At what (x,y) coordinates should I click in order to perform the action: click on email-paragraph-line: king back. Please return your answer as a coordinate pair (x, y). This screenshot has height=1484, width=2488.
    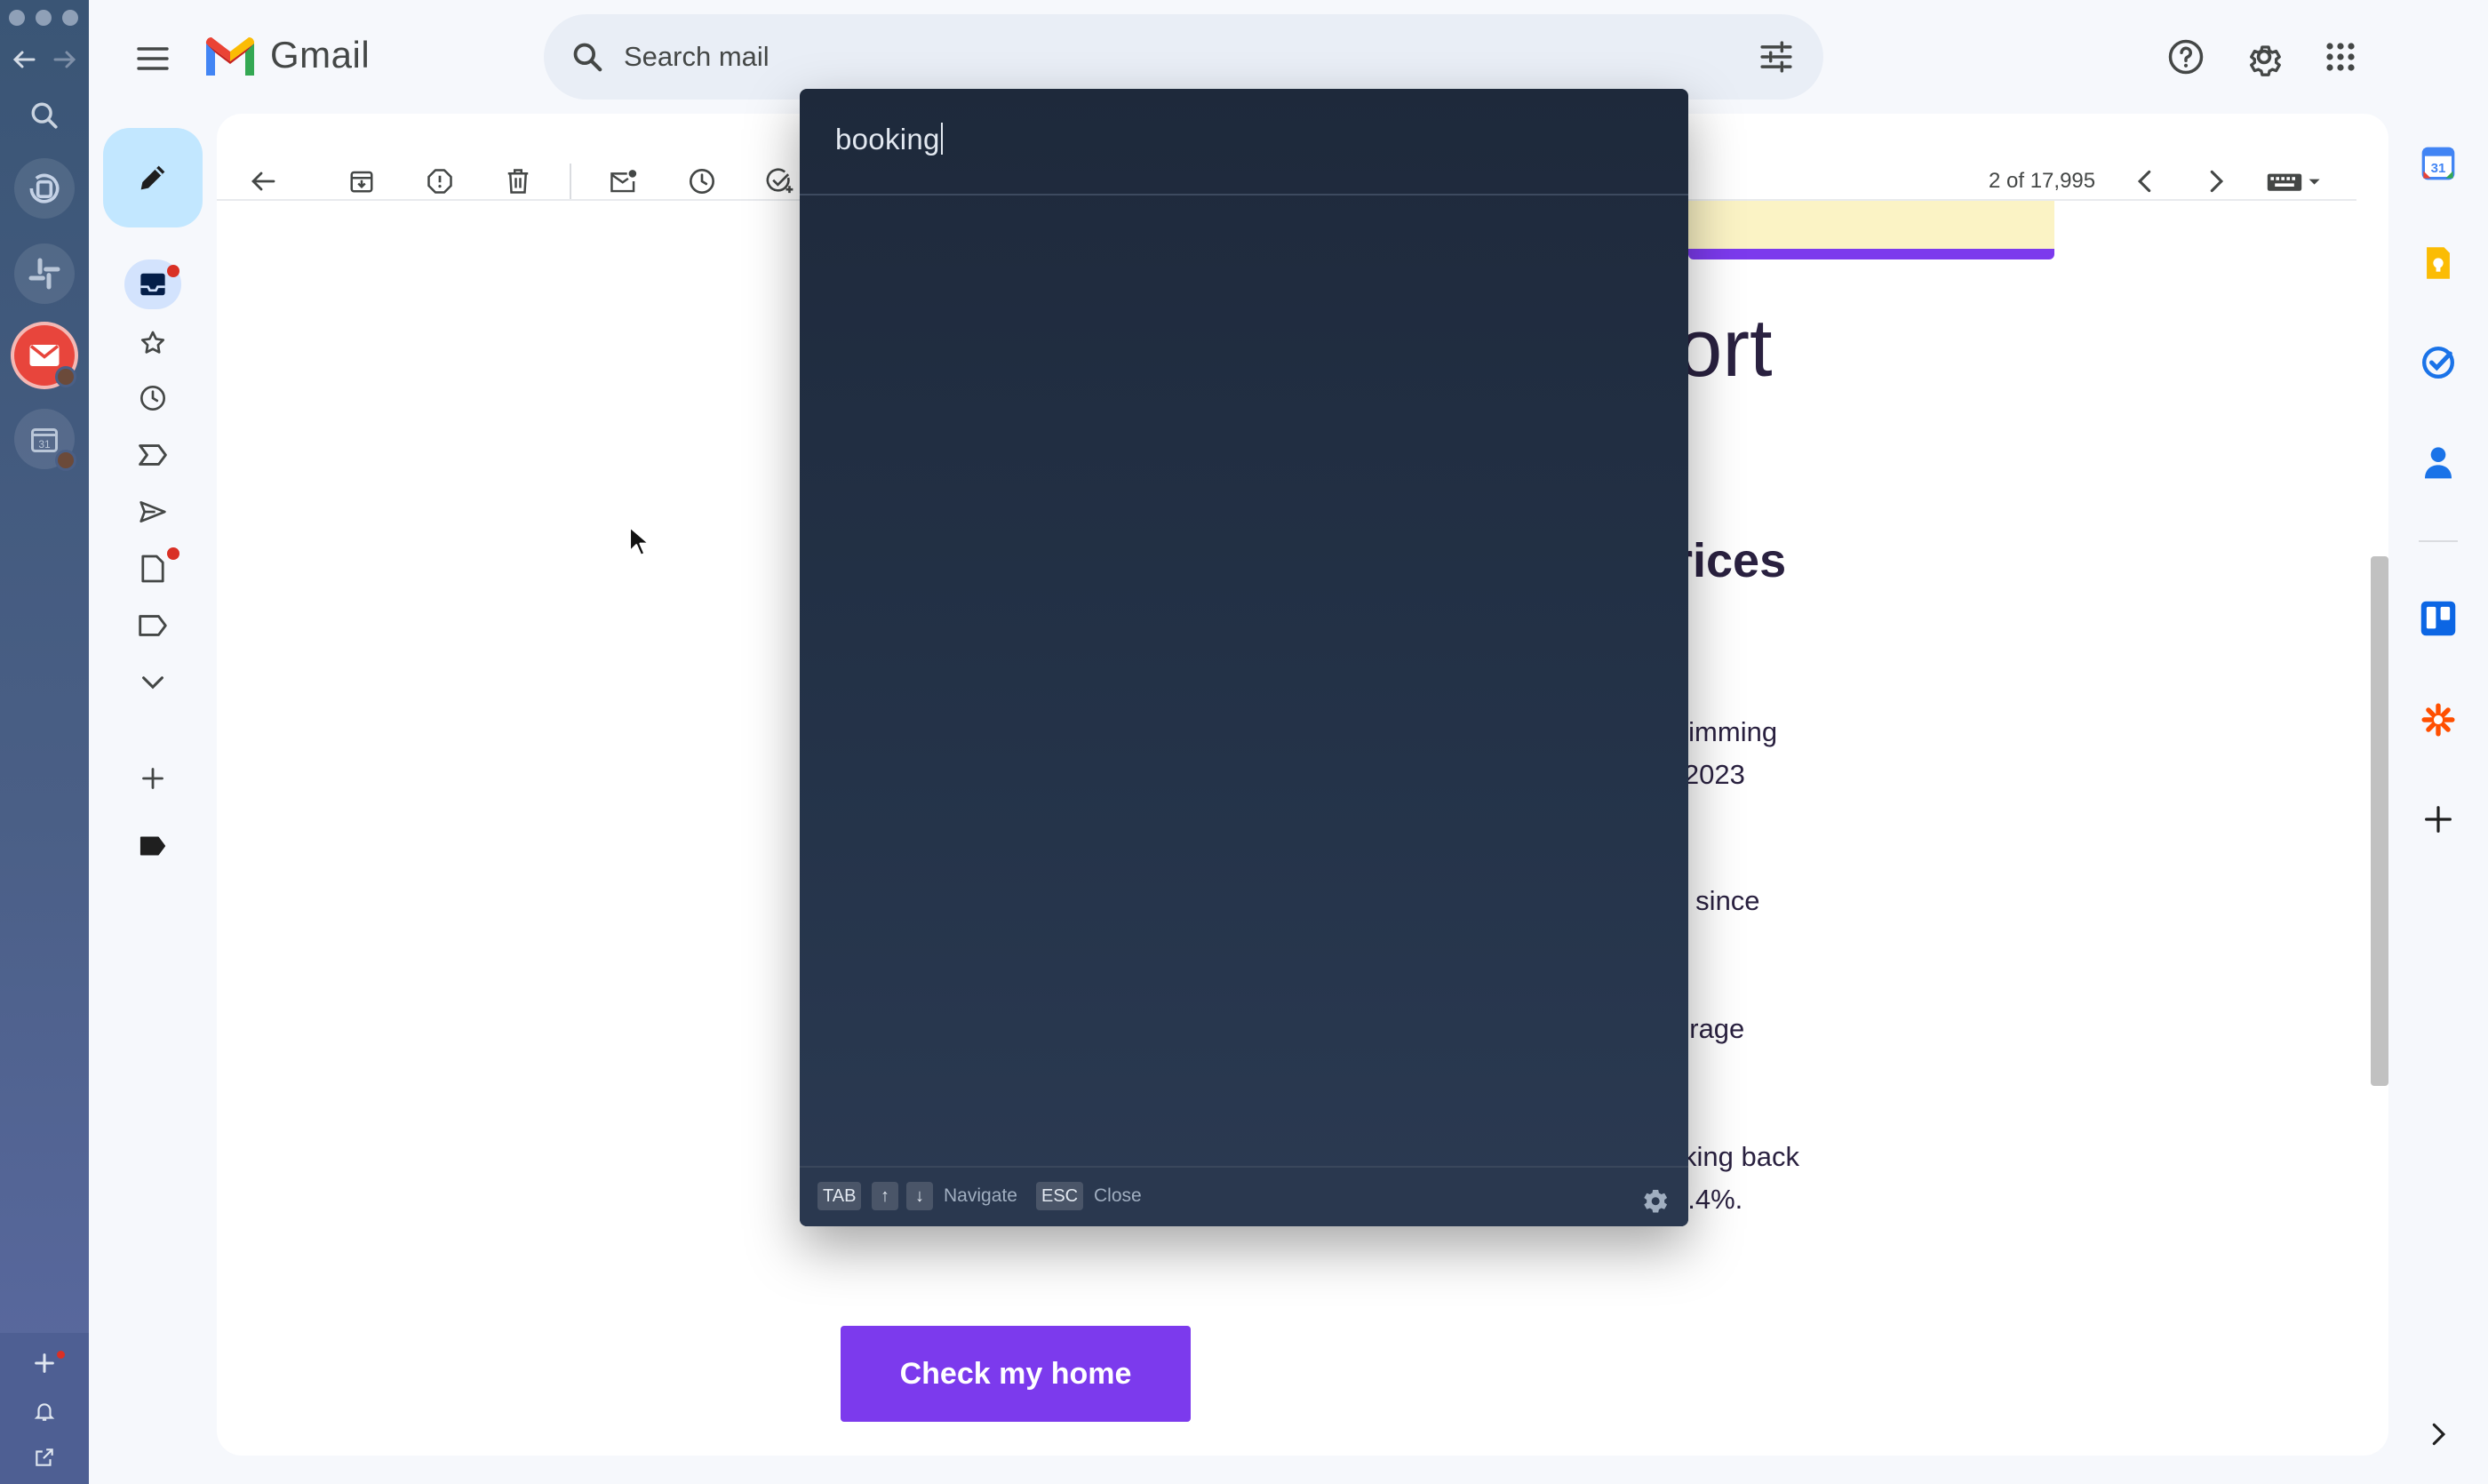
    Looking at the image, I should click on (1741, 1157).